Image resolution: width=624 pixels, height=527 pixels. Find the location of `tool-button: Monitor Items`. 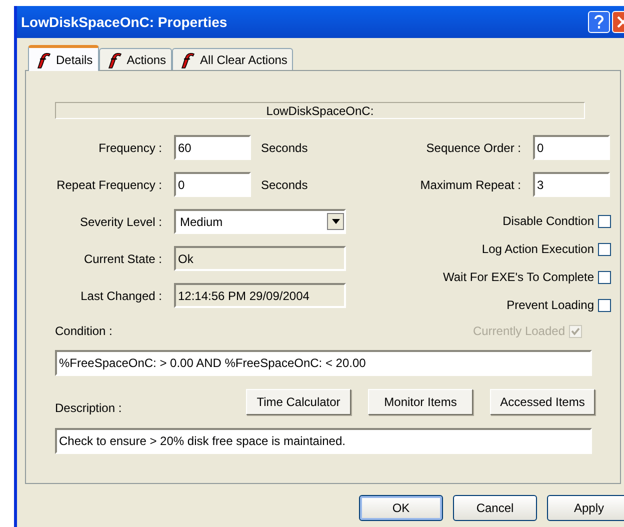

tool-button: Monitor Items is located at coordinates (420, 402).